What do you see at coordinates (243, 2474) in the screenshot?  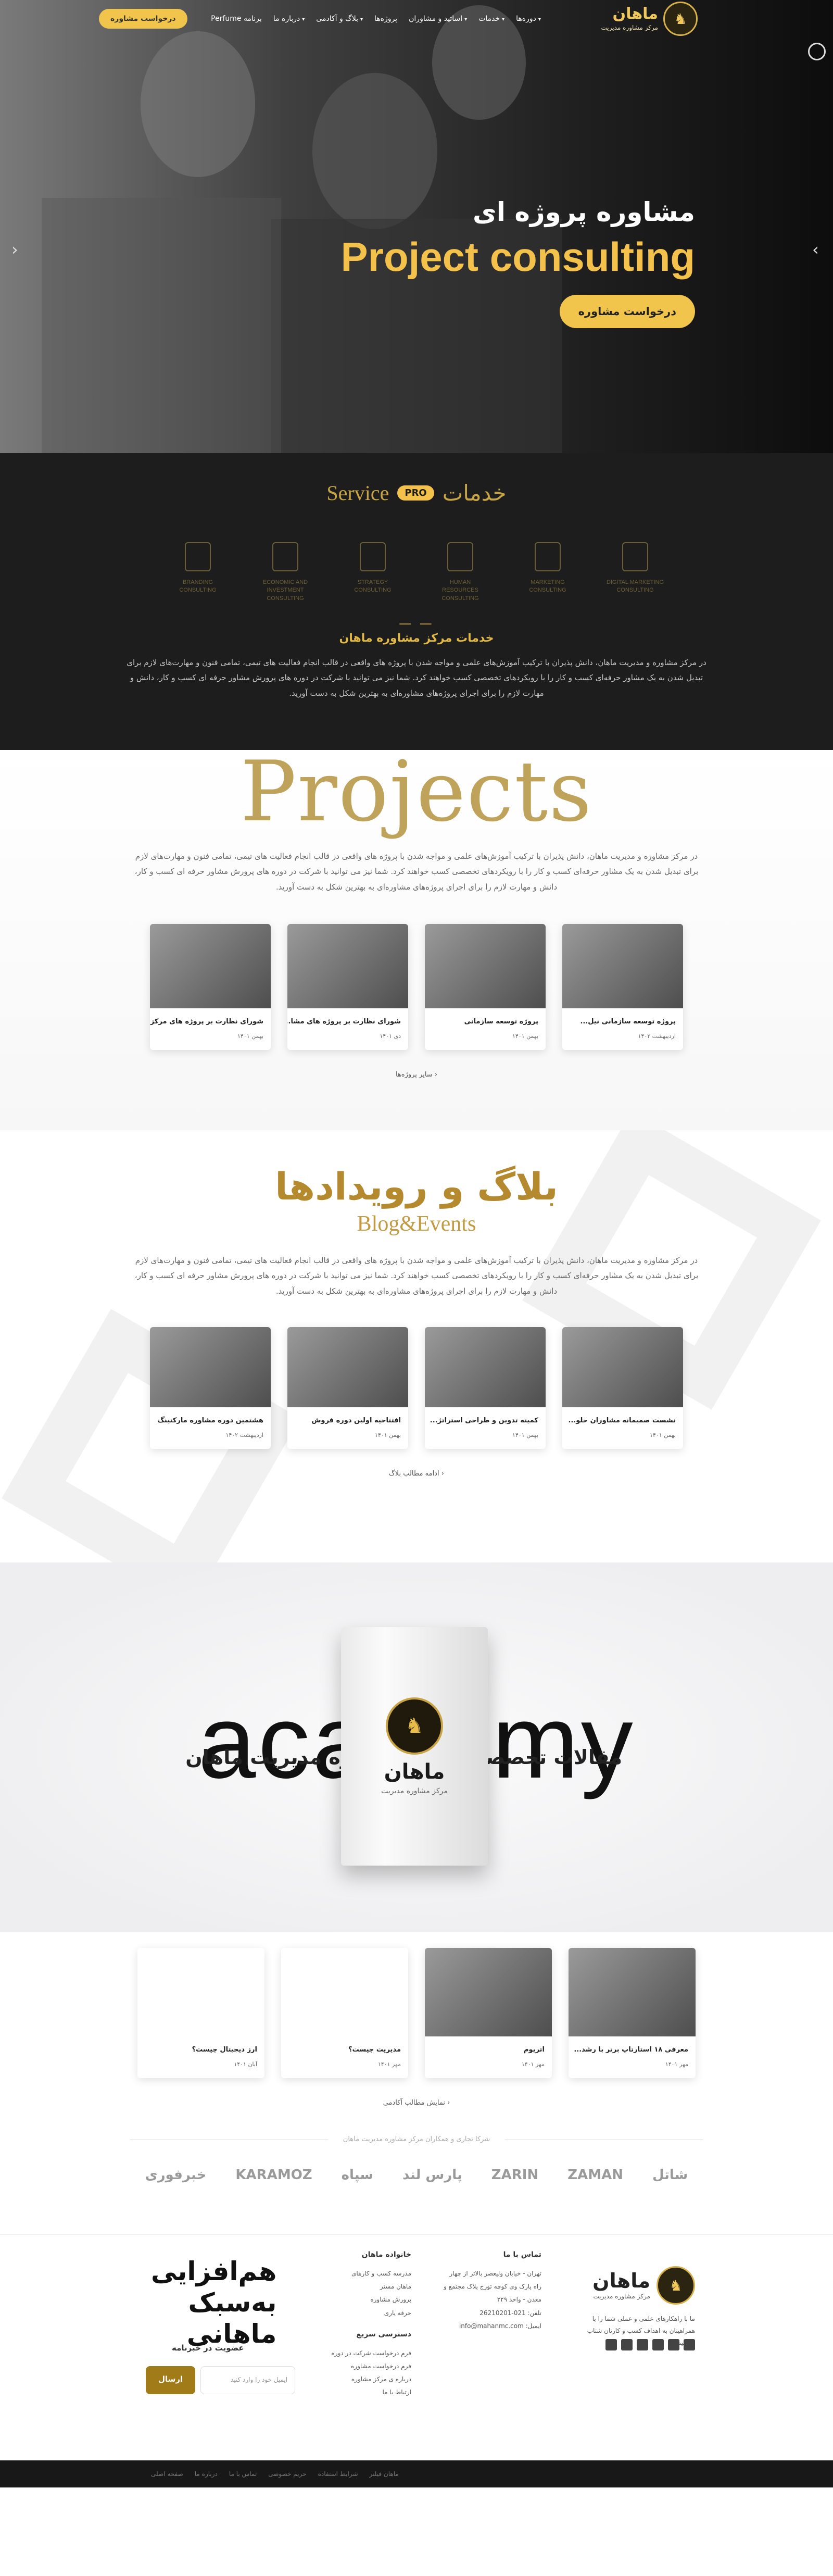 I see `bottom-link: تماس با ما` at bounding box center [243, 2474].